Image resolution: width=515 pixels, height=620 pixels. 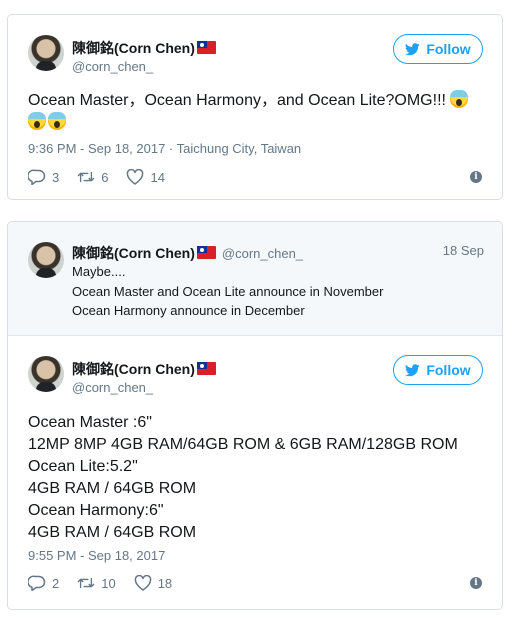 I want to click on retweet-button: 10, so click(x=96, y=583).